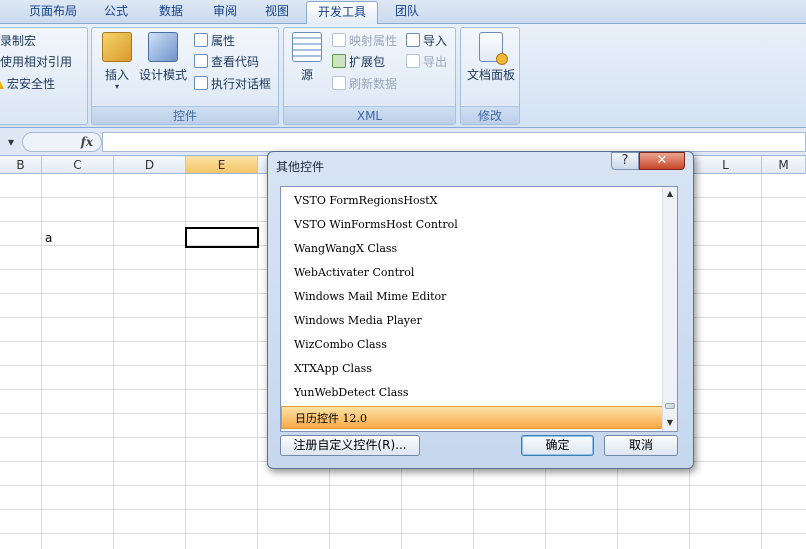 The width and height of the screenshot is (806, 549). I want to click on list-item: WangWangX Class, so click(472, 249).